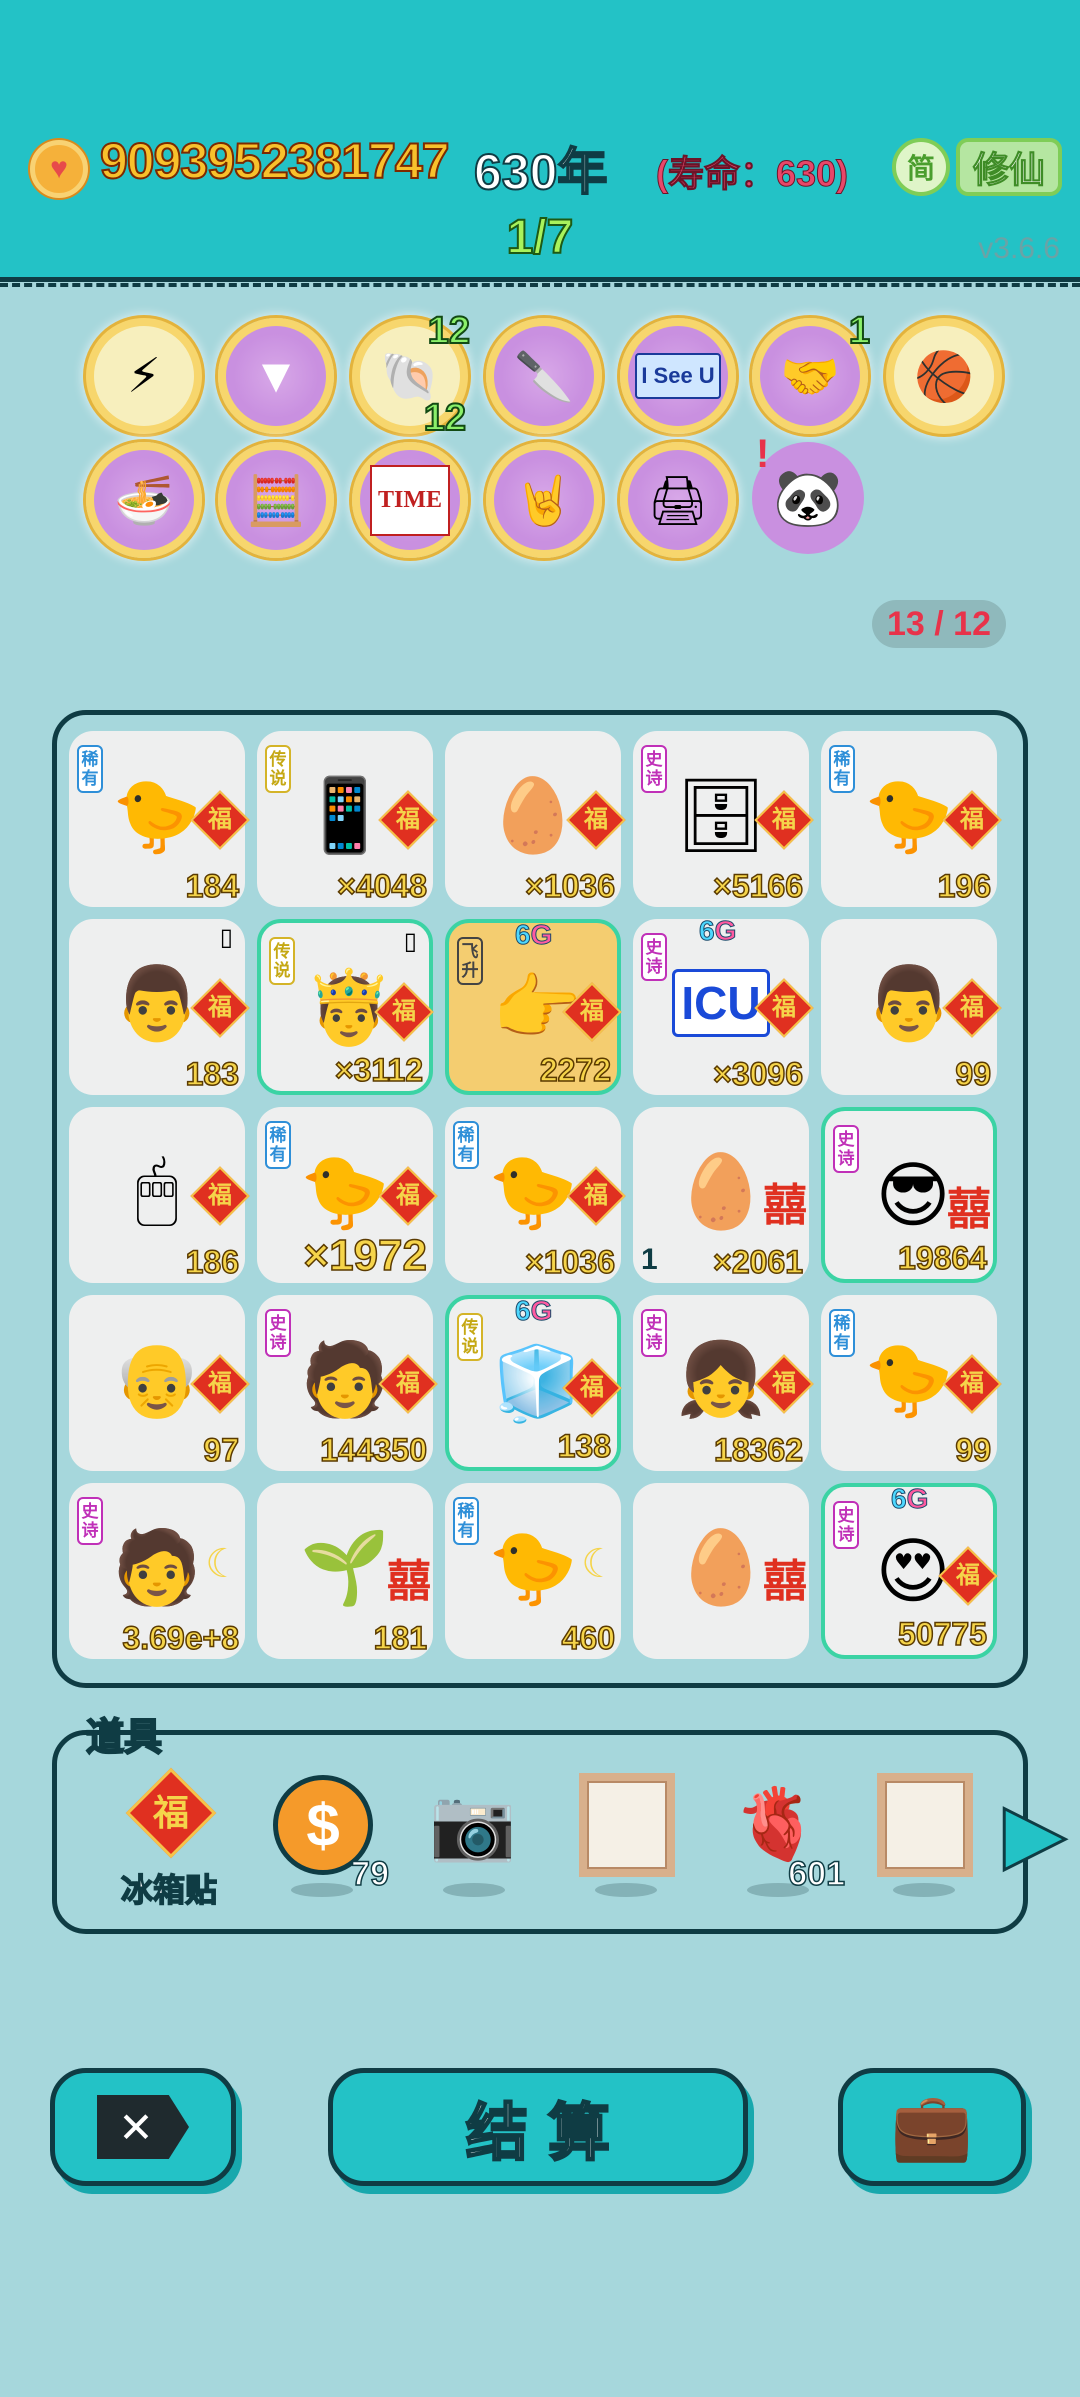 This screenshot has height=2397, width=1080. What do you see at coordinates (276, 376) in the screenshot?
I see `skirt-icon: ▼` at bounding box center [276, 376].